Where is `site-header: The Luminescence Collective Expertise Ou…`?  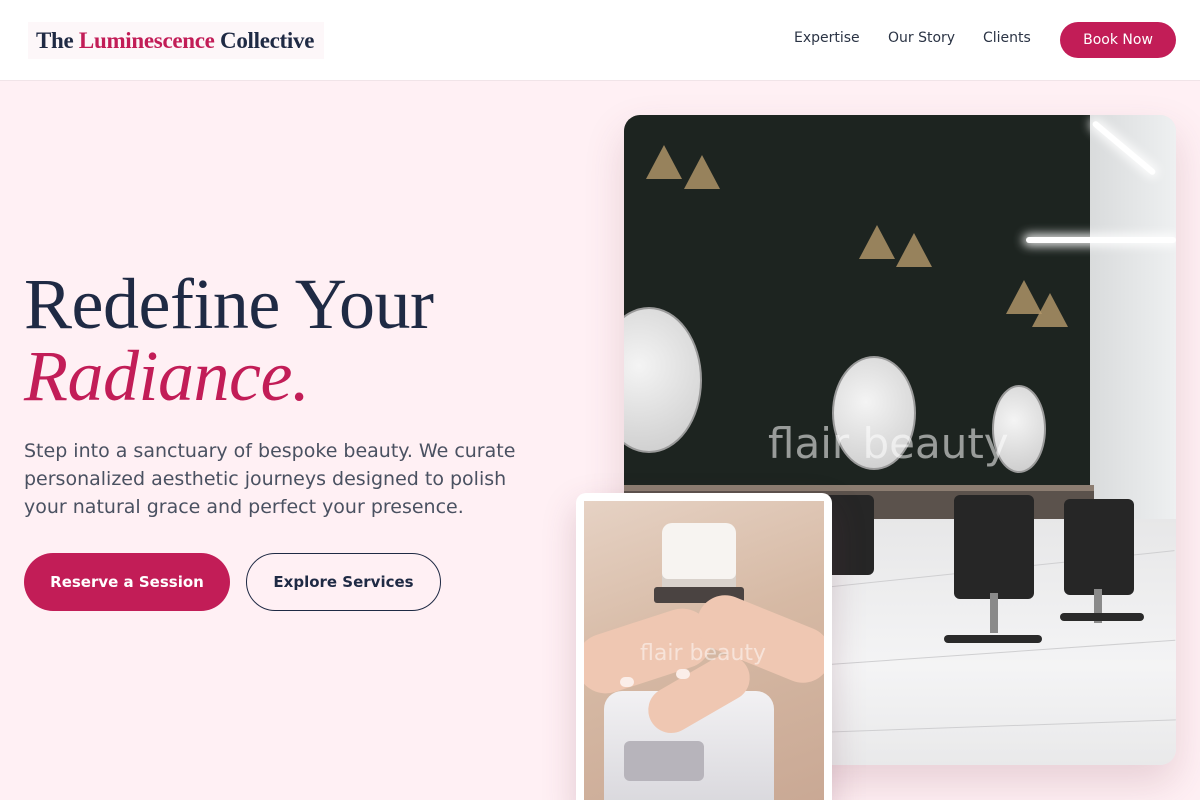 site-header: The Luminescence Collective Expertise Ou… is located at coordinates (600, 40).